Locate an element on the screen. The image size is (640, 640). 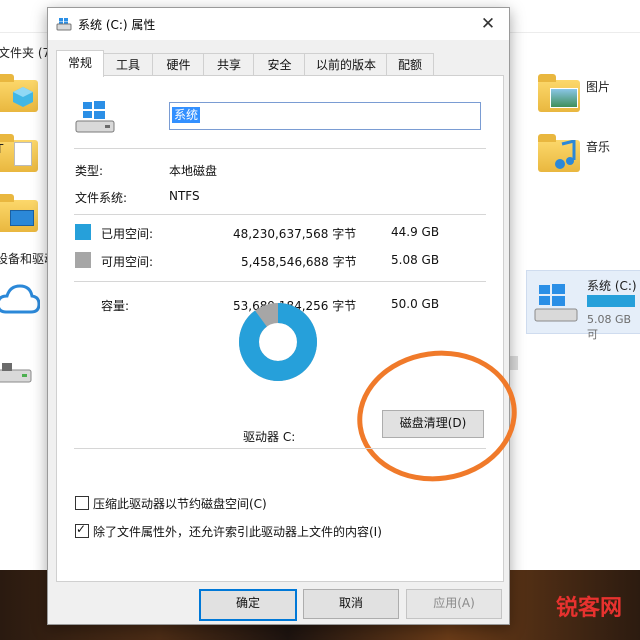
close-icon: ✕ is located at coordinates (488, 24).